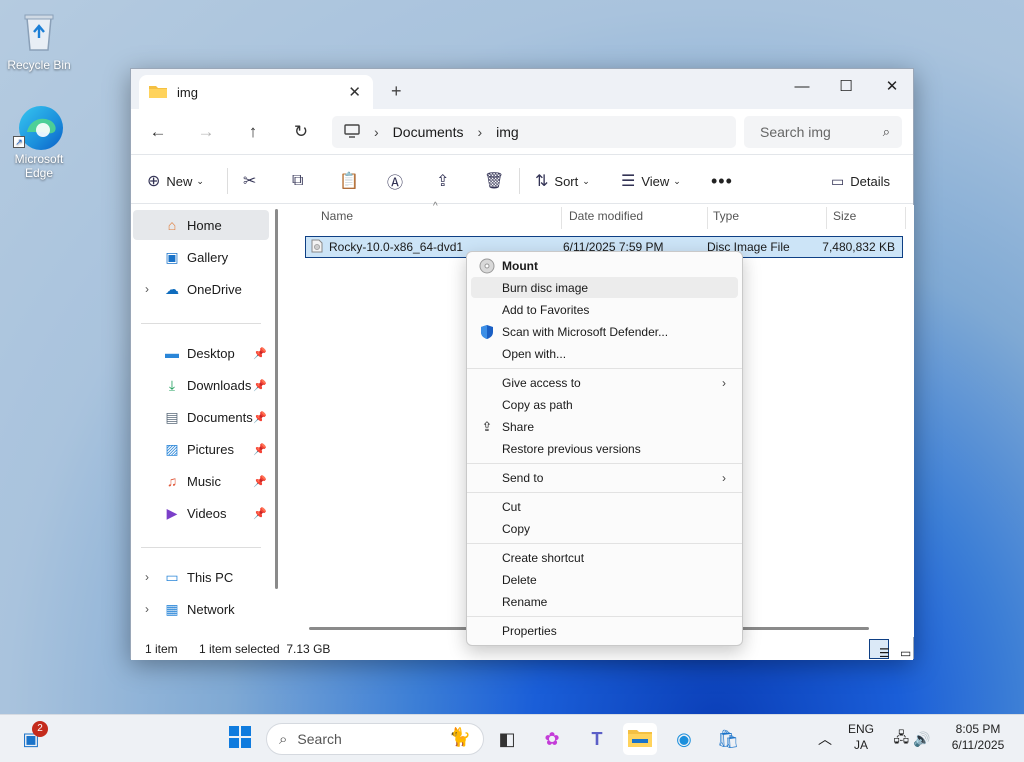 This screenshot has height=762, width=1024. I want to click on download-icon: ⤓, so click(172, 384).